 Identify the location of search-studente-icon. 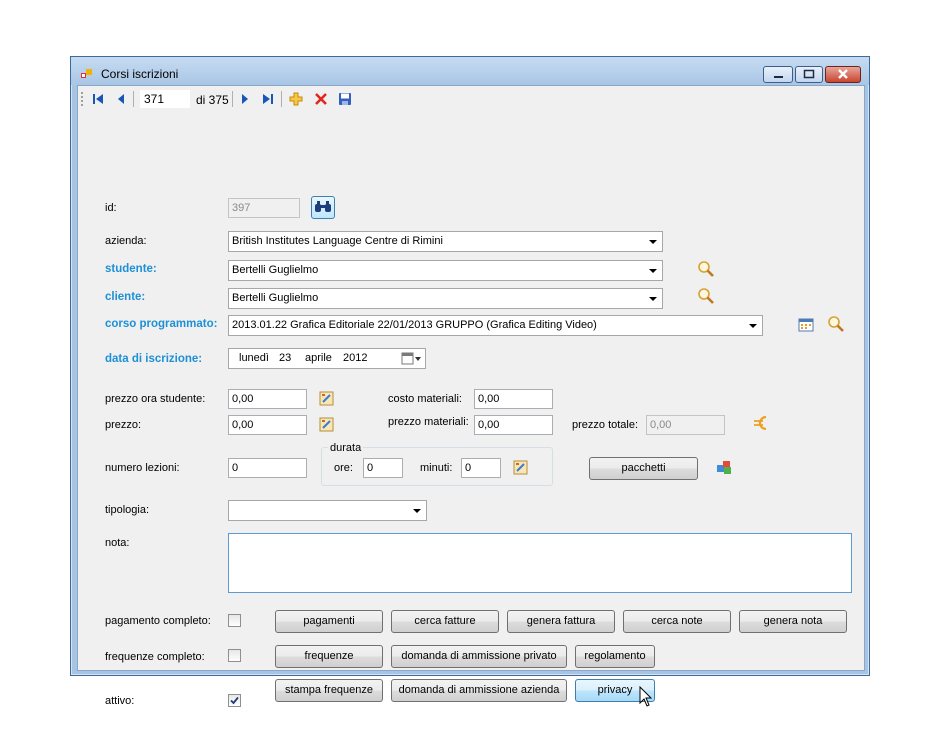
(706, 269).